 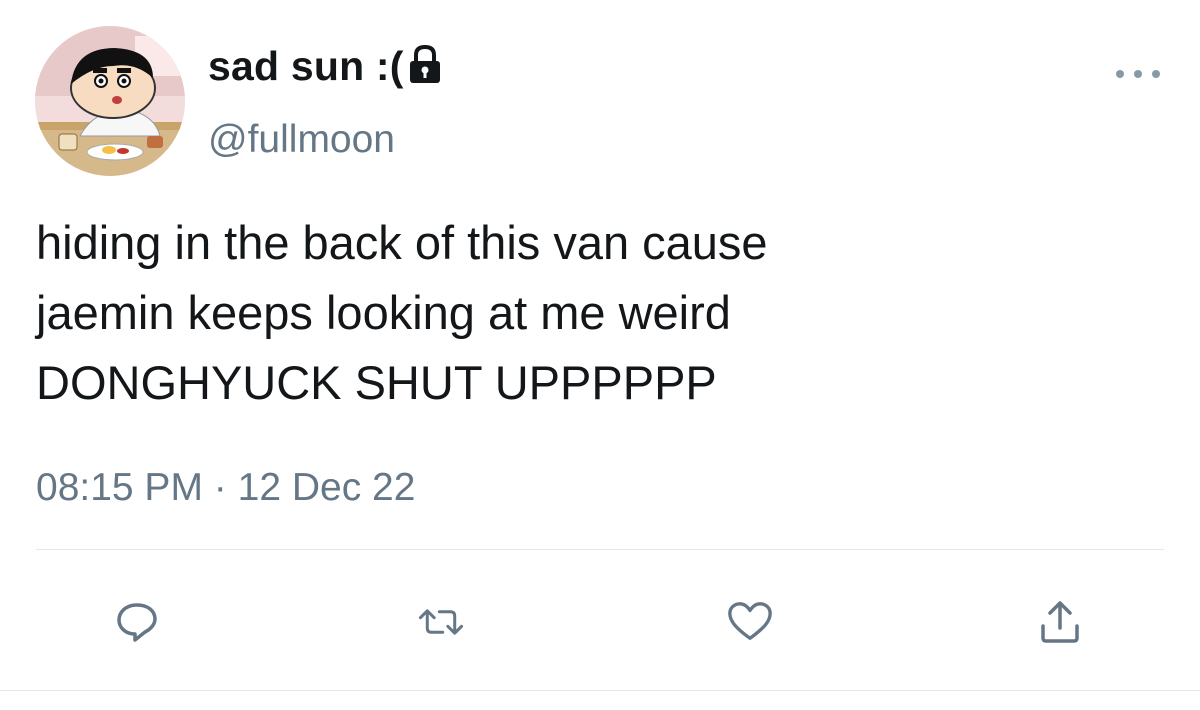 I want to click on display-name: sad sun :(, so click(x=306, y=66).